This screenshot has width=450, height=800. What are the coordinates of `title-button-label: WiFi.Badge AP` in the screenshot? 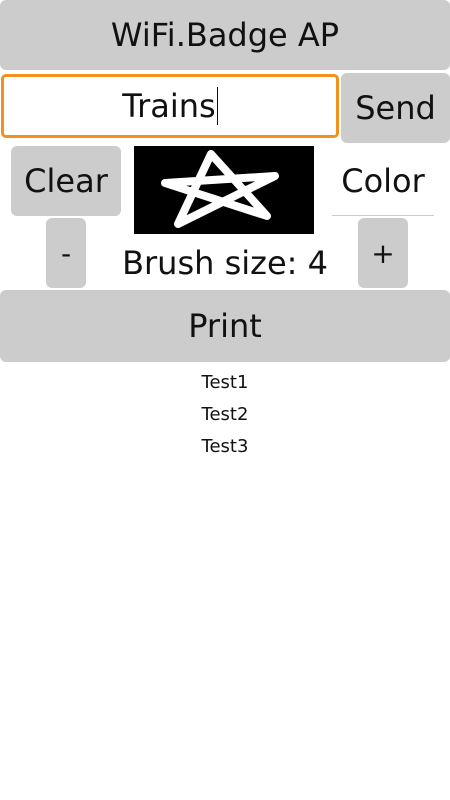 It's located at (225, 35).